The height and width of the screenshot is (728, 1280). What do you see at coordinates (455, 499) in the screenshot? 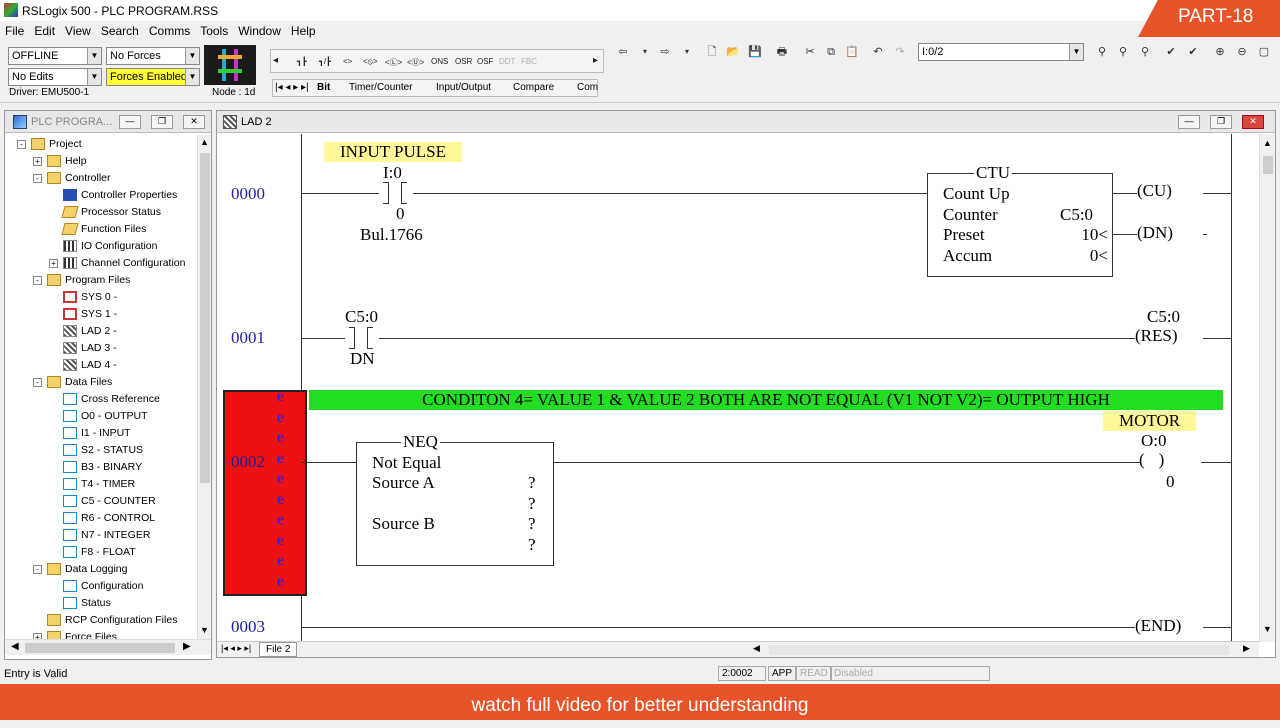
I see `neq-instruction-block: NEQ Not Equal Source A ? ? Source B ? ?` at bounding box center [455, 499].